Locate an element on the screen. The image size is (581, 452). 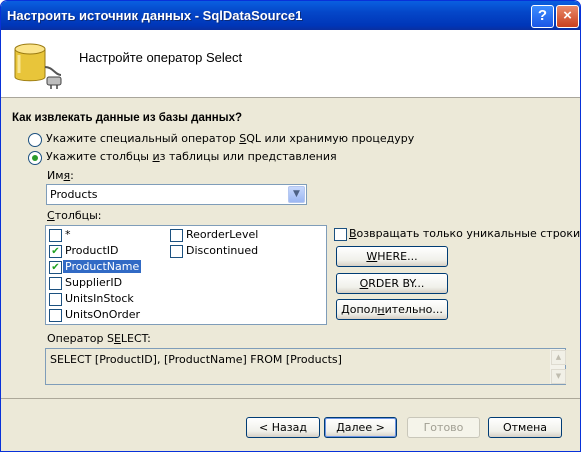
name-label: Имя: is located at coordinates (60, 175).